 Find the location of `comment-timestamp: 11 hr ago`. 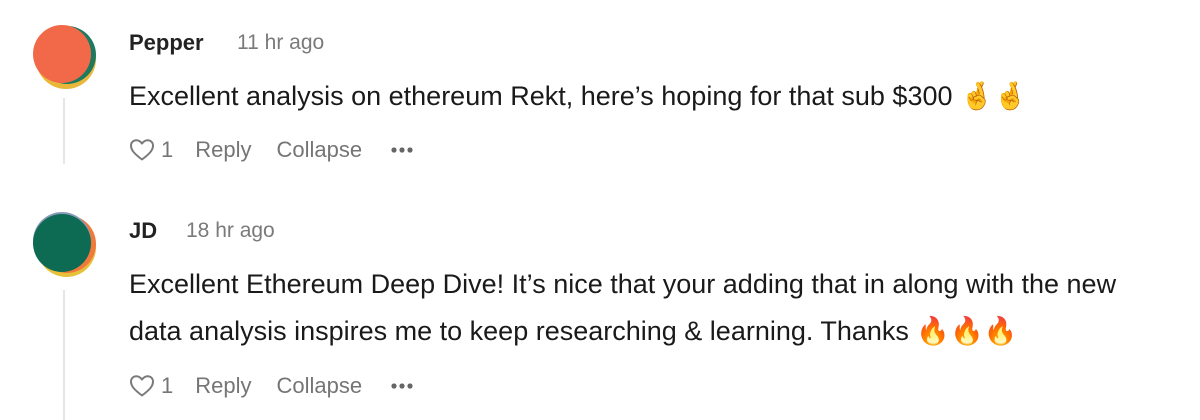

comment-timestamp: 11 hr ago is located at coordinates (280, 43).